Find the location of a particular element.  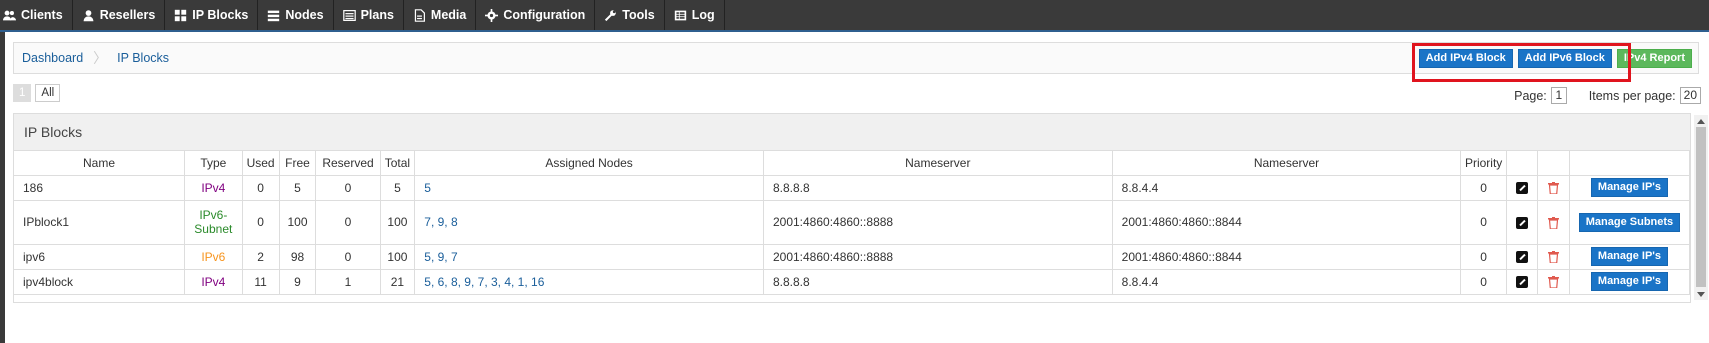

nav-item-configuration: Configuration is located at coordinates (536, 15).